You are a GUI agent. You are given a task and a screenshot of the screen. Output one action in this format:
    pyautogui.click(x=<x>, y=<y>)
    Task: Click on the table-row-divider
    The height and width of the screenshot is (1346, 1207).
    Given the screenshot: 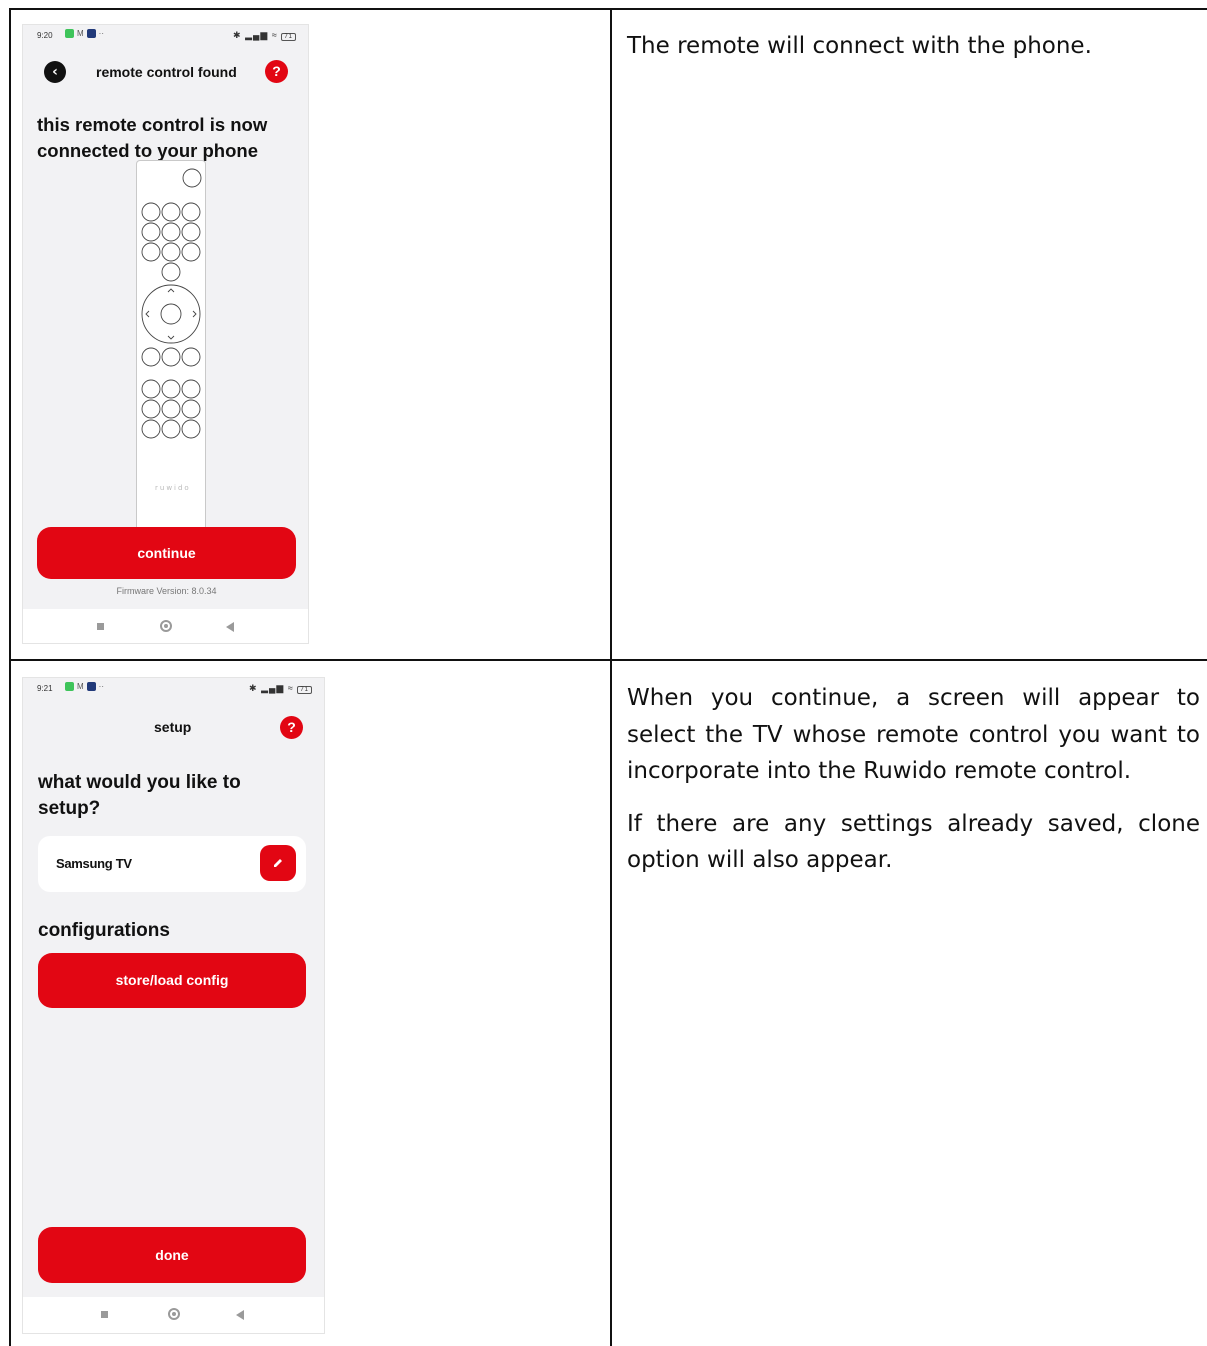 What is the action you would take?
    pyautogui.click(x=608, y=660)
    